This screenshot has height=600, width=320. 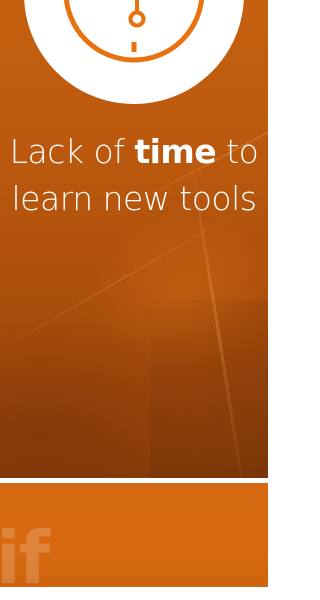 I want to click on background-shade, so click(x=209, y=395).